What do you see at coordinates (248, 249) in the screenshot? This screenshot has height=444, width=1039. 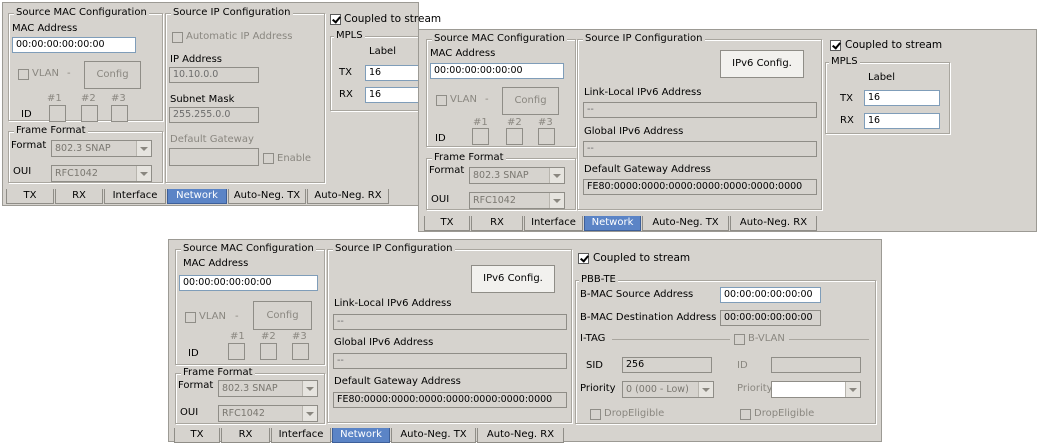 I see `source-mac-legend: Source MAC Configuration` at bounding box center [248, 249].